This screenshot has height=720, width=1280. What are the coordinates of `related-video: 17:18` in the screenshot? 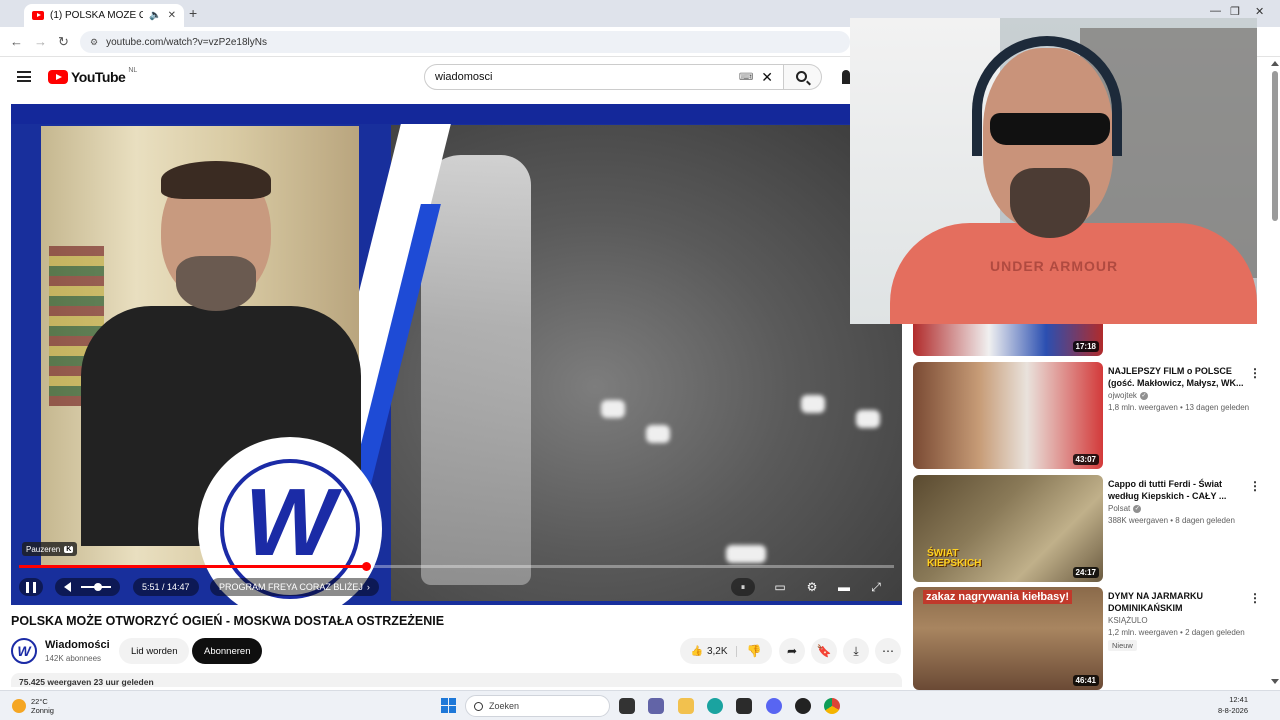 It's located at (1088, 340).